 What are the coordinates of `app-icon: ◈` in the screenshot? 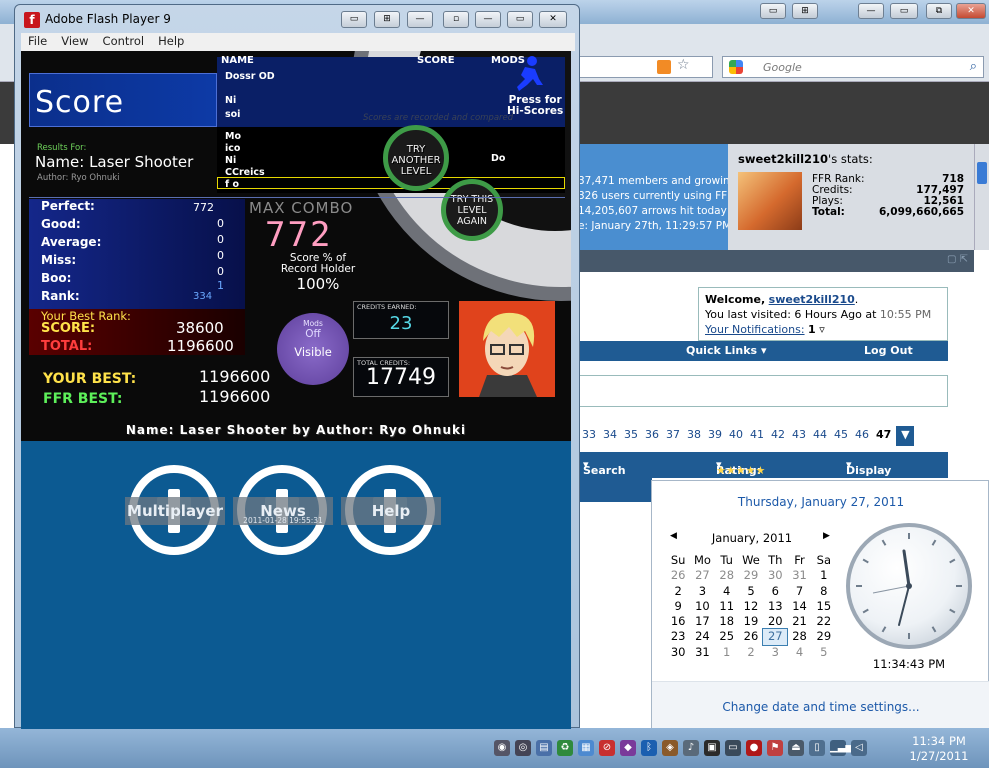 It's located at (670, 748).